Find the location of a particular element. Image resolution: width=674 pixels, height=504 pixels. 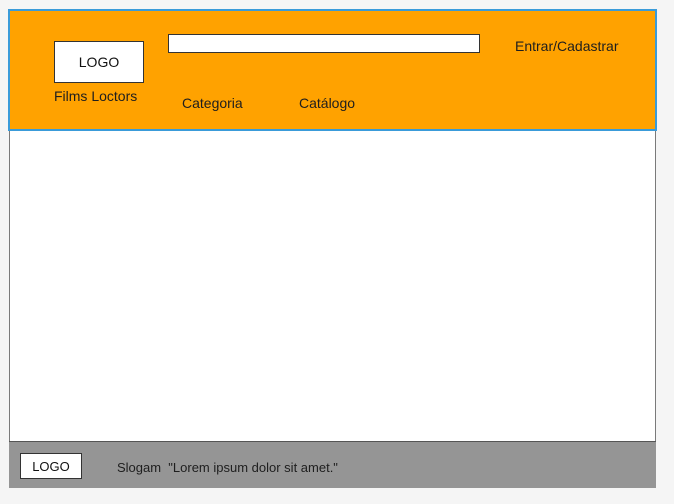

footer-logo: LOGO is located at coordinates (51, 466).